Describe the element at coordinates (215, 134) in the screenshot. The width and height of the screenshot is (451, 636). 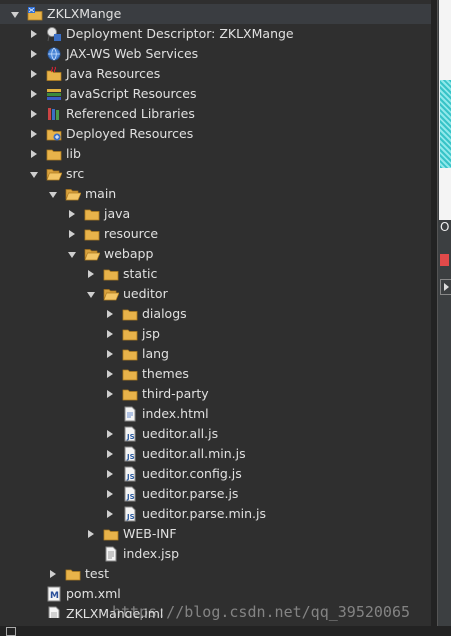
I see `tree-item: Deployed Resources` at that location.